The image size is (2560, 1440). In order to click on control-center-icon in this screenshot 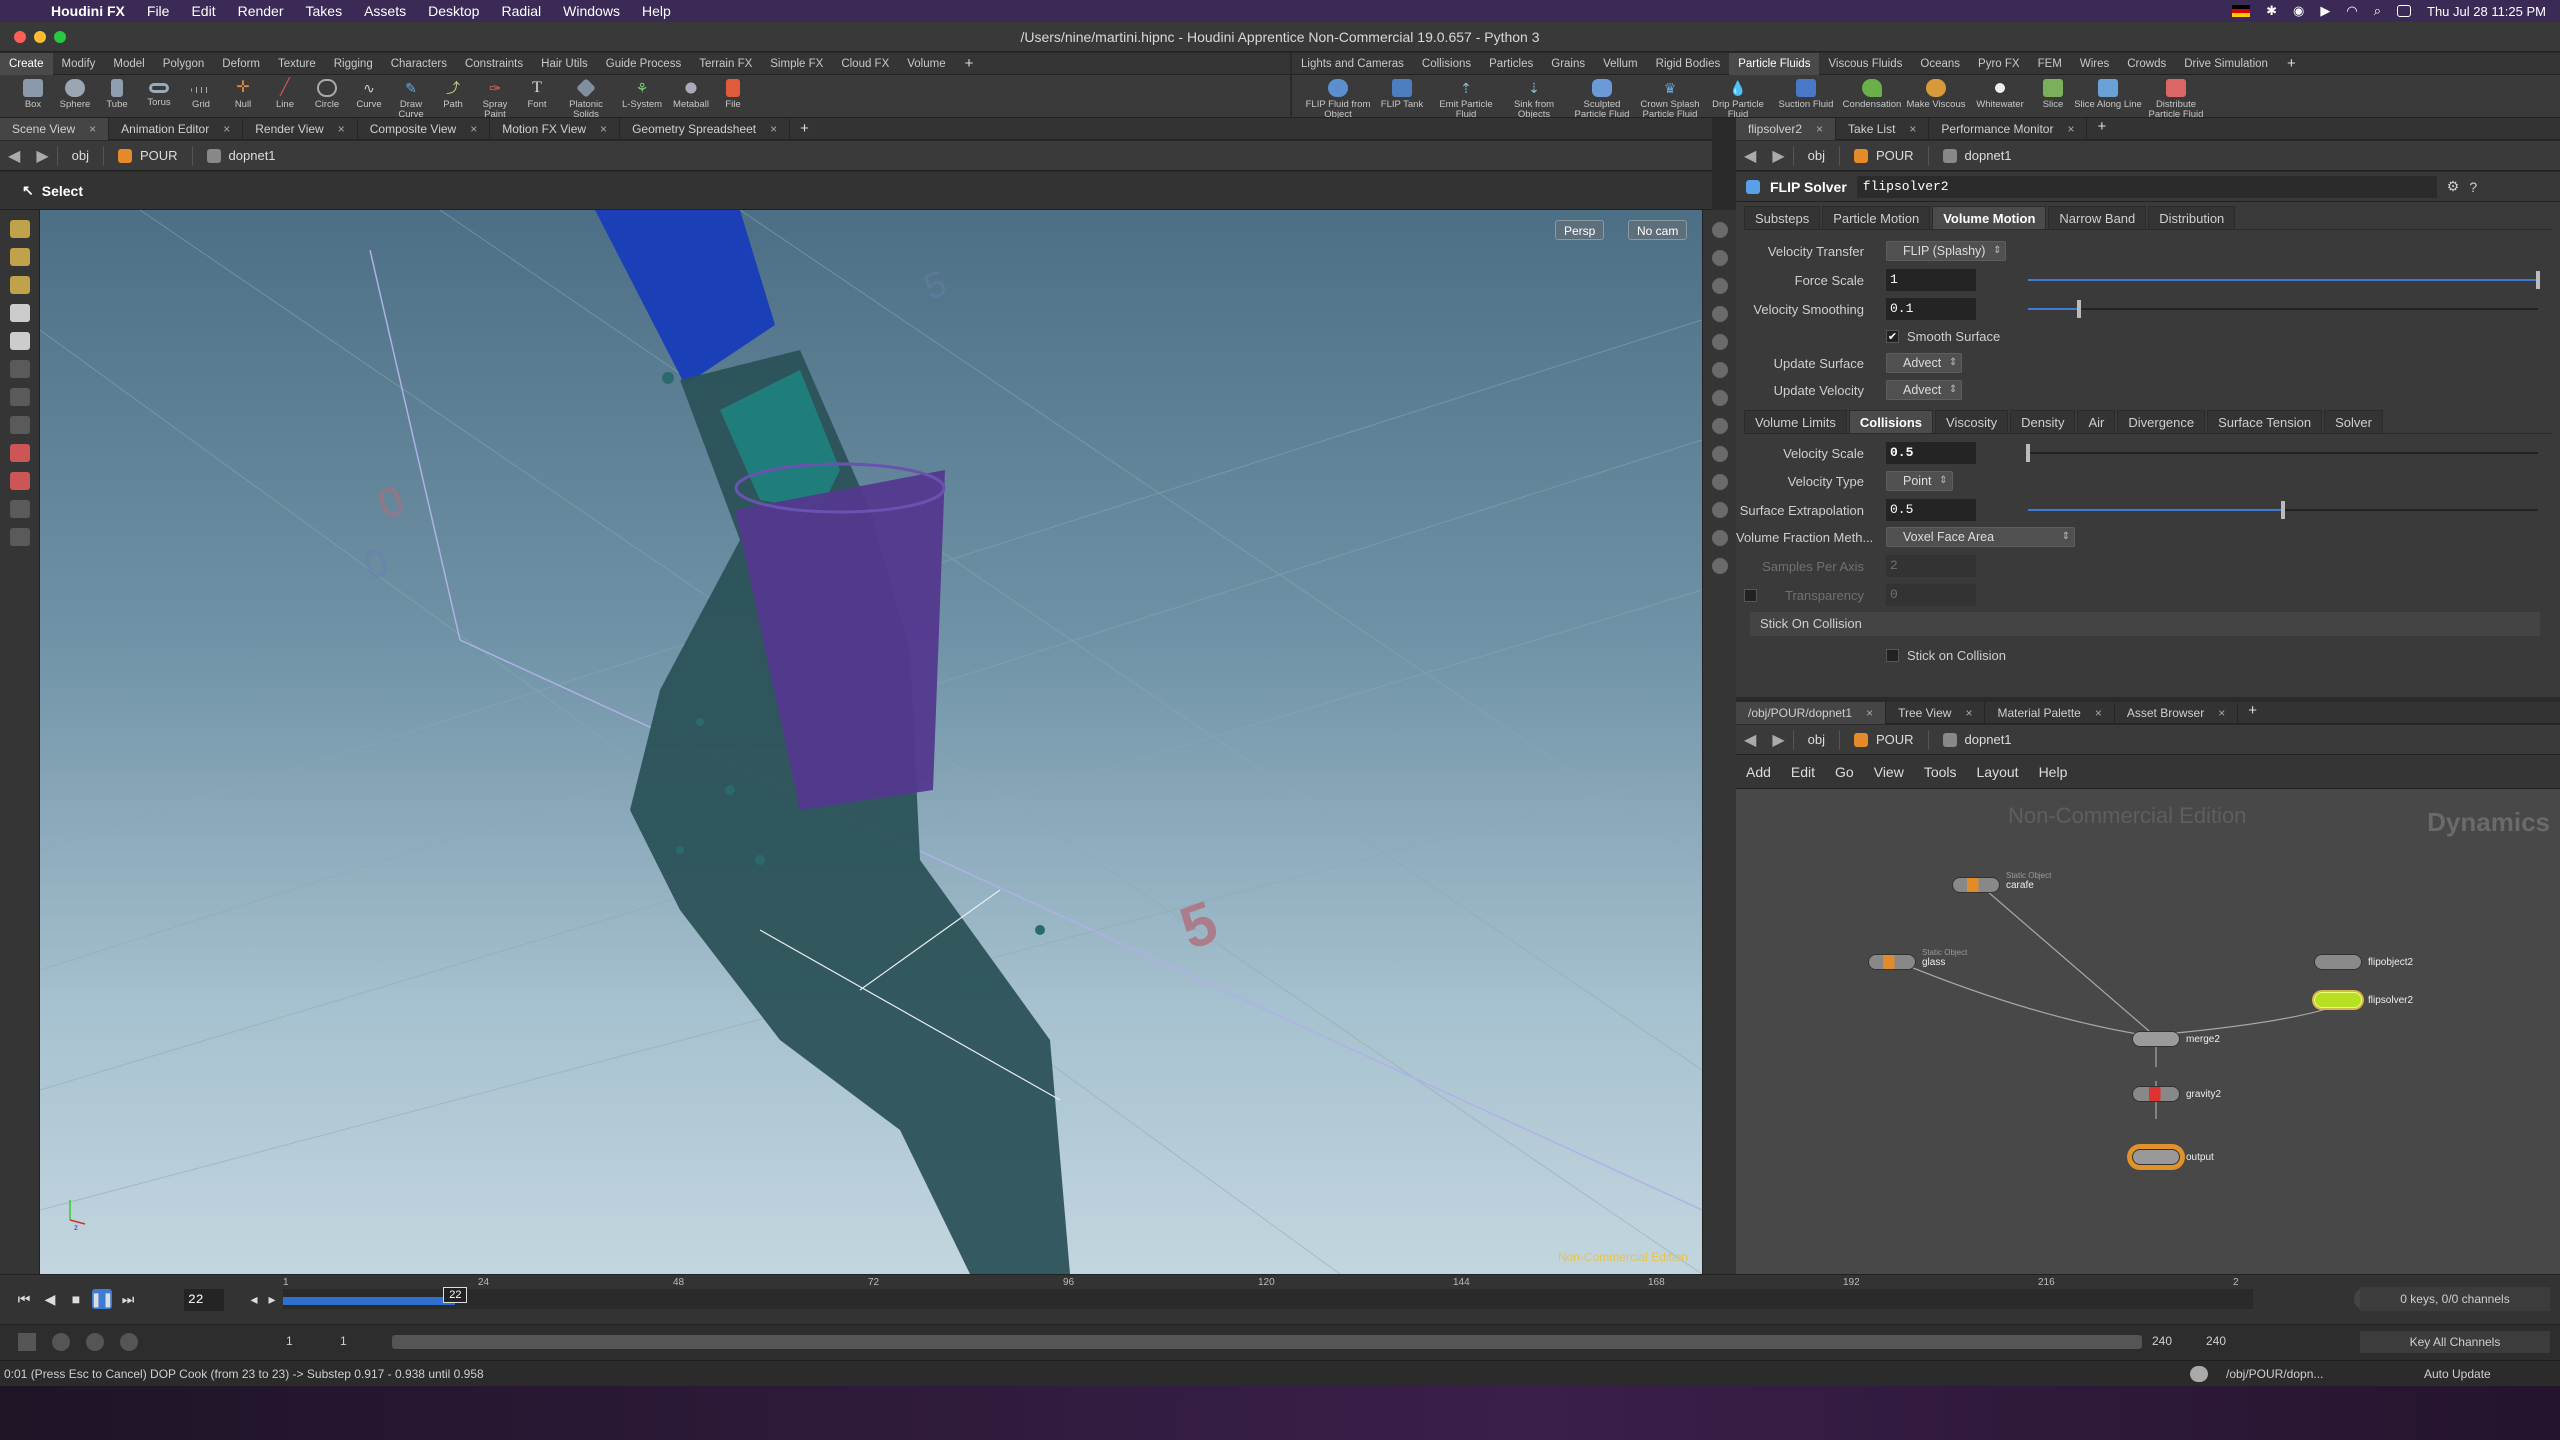, I will do `click(2404, 11)`.